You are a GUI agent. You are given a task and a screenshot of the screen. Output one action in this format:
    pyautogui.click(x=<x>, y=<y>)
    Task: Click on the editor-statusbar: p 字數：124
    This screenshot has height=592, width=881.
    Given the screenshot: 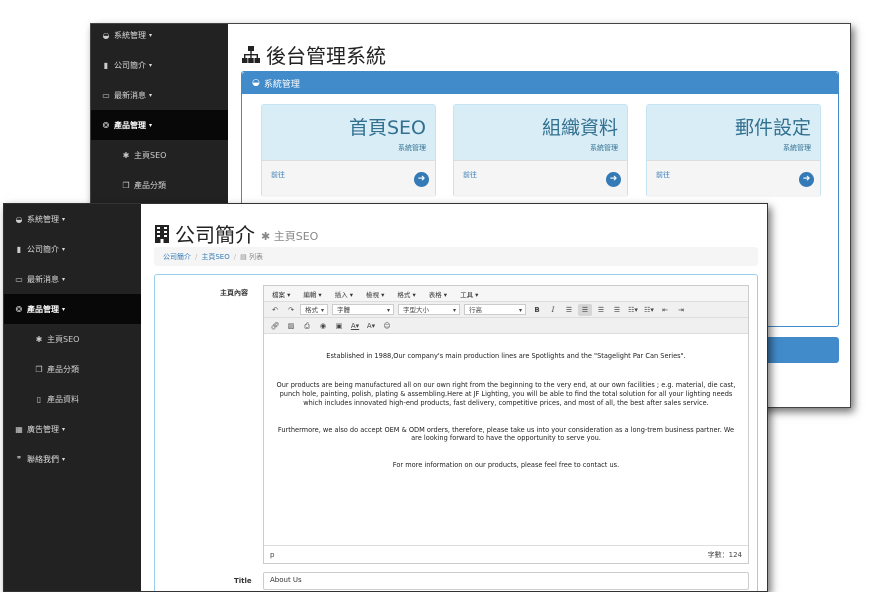 What is the action you would take?
    pyautogui.click(x=506, y=554)
    